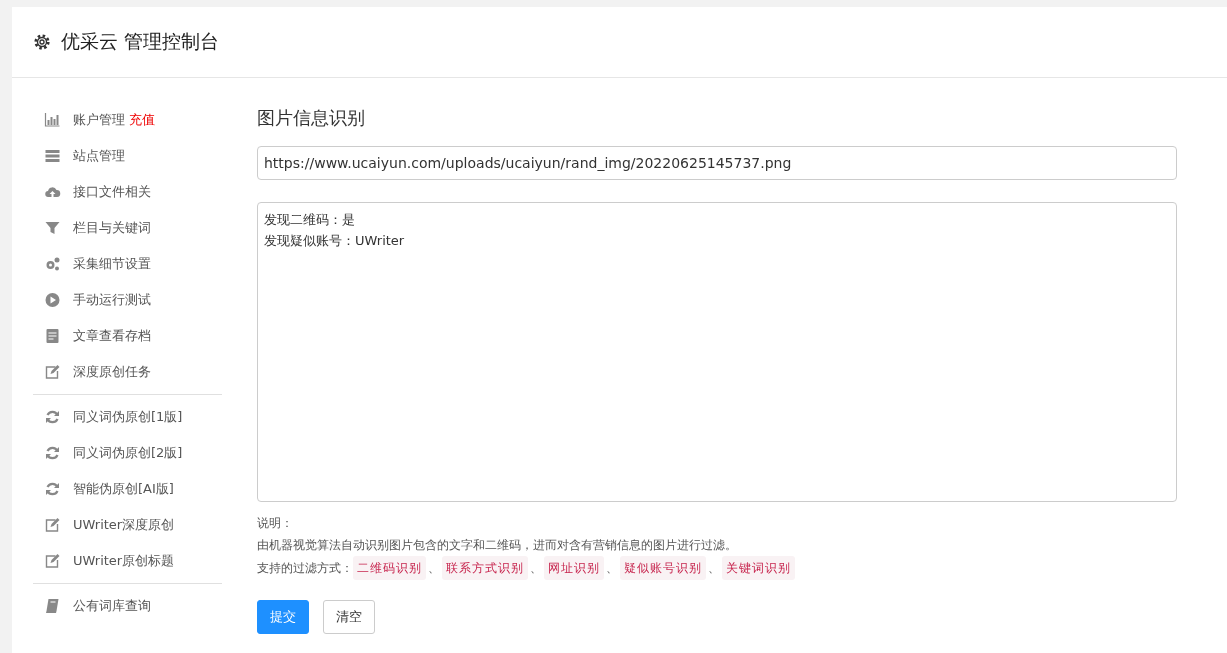 This screenshot has height=653, width=1227. Describe the element at coordinates (52, 606) in the screenshot. I see `book-icon` at that location.